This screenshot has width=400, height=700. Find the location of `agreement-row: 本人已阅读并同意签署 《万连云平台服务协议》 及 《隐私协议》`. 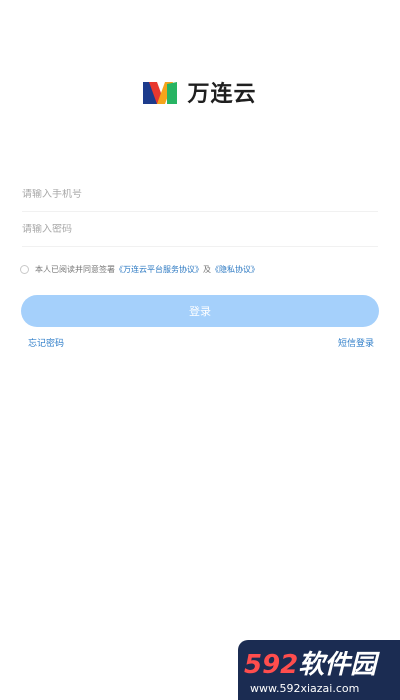

agreement-row: 本人已阅读并同意签署 《万连云平台服务协议》 及 《隐私协议》 is located at coordinates (139, 269).